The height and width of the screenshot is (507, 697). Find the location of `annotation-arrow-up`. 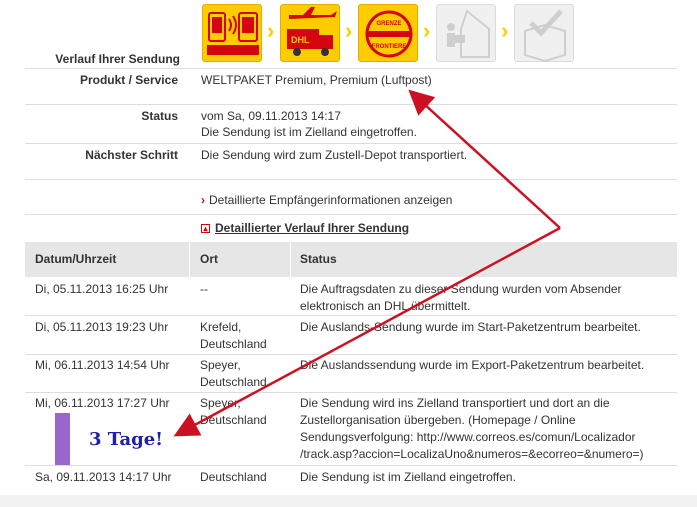

annotation-arrow-up is located at coordinates (484, 159).